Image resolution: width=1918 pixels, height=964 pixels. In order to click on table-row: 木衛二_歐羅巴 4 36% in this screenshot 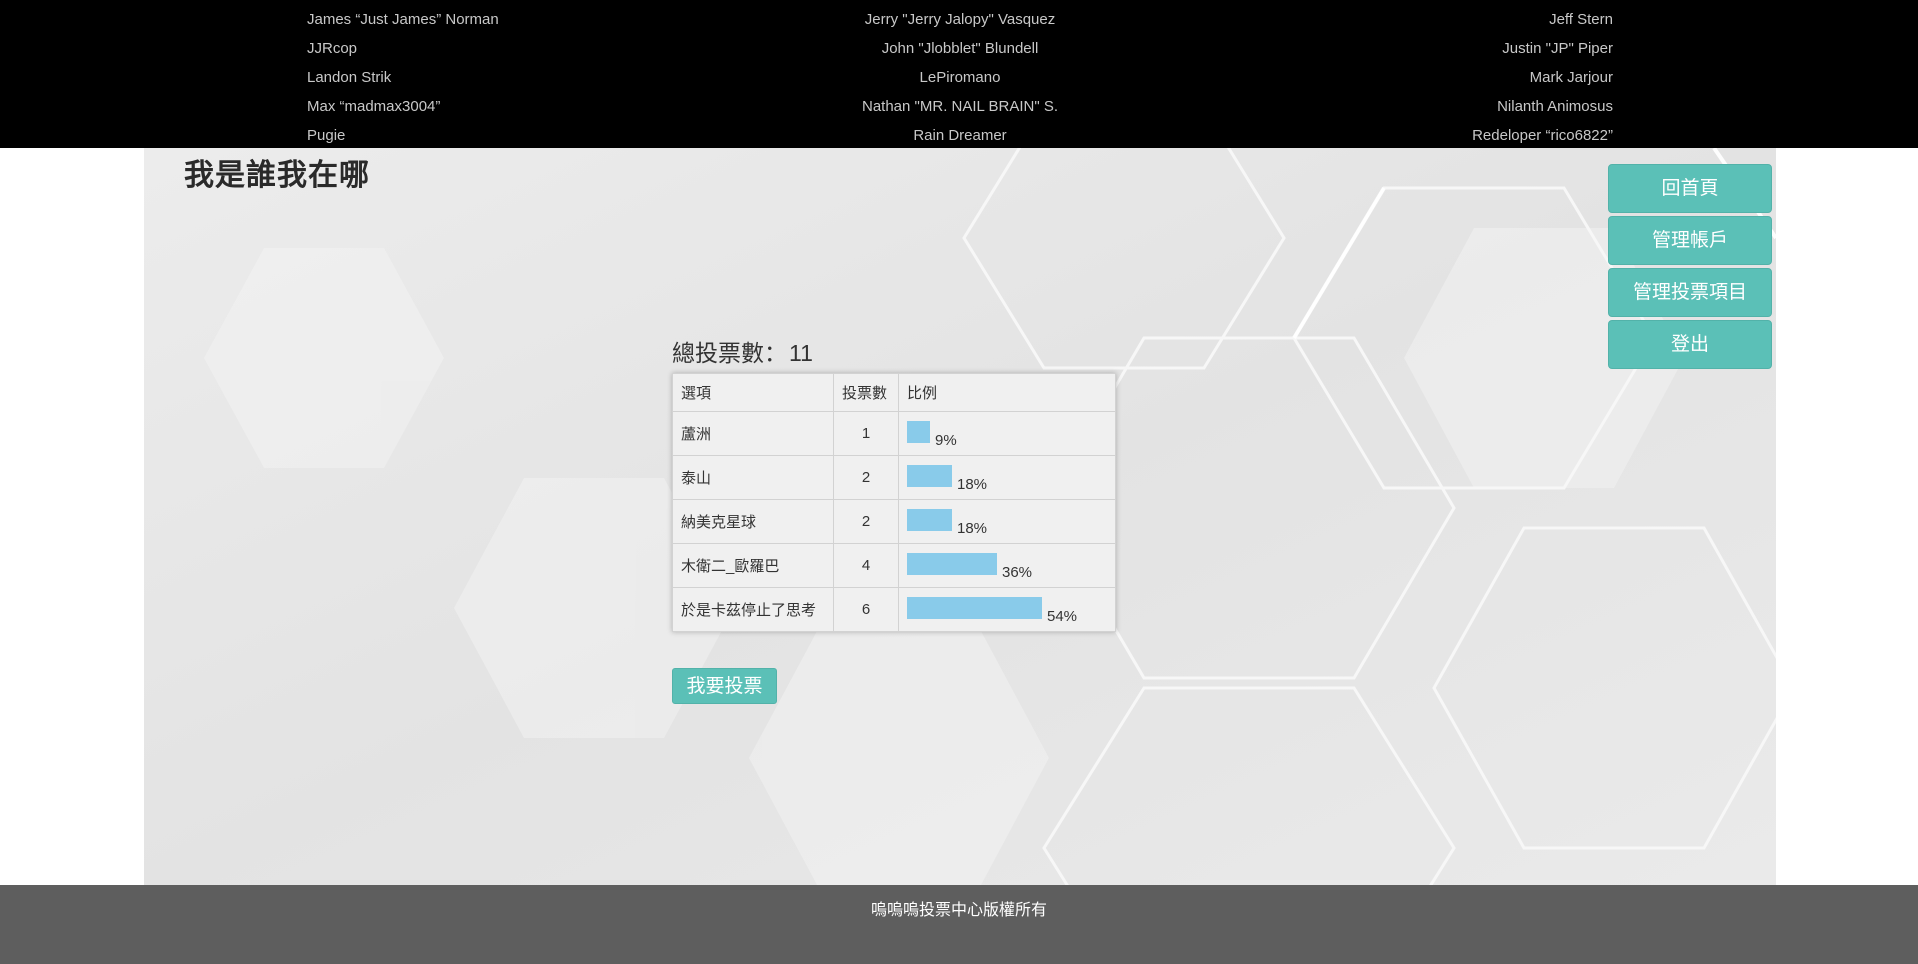, I will do `click(894, 565)`.